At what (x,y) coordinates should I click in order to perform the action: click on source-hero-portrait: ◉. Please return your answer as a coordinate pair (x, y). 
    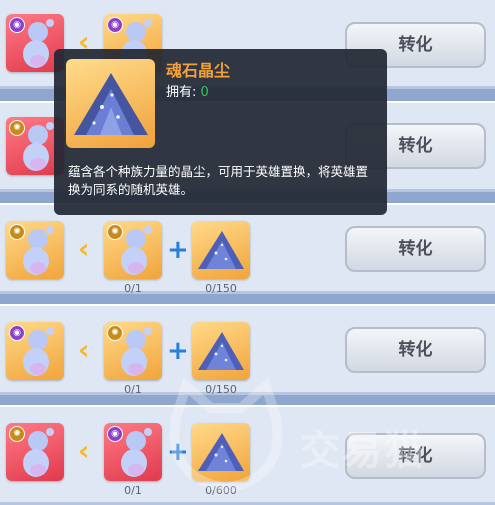
    Looking at the image, I should click on (35, 351).